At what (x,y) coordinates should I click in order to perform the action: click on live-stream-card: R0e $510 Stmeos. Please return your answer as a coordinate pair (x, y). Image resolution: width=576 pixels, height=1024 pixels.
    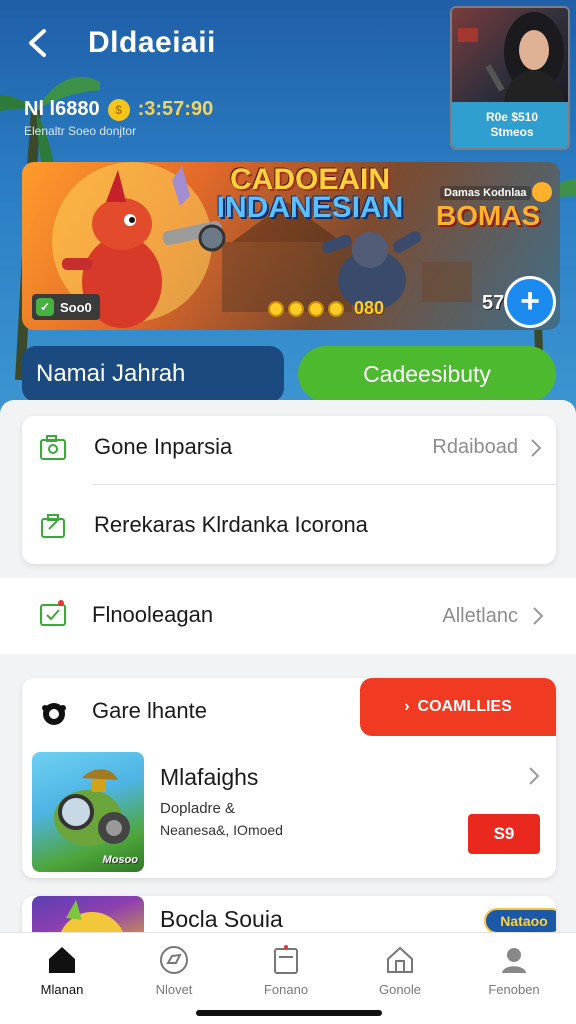
    Looking at the image, I should click on (510, 78).